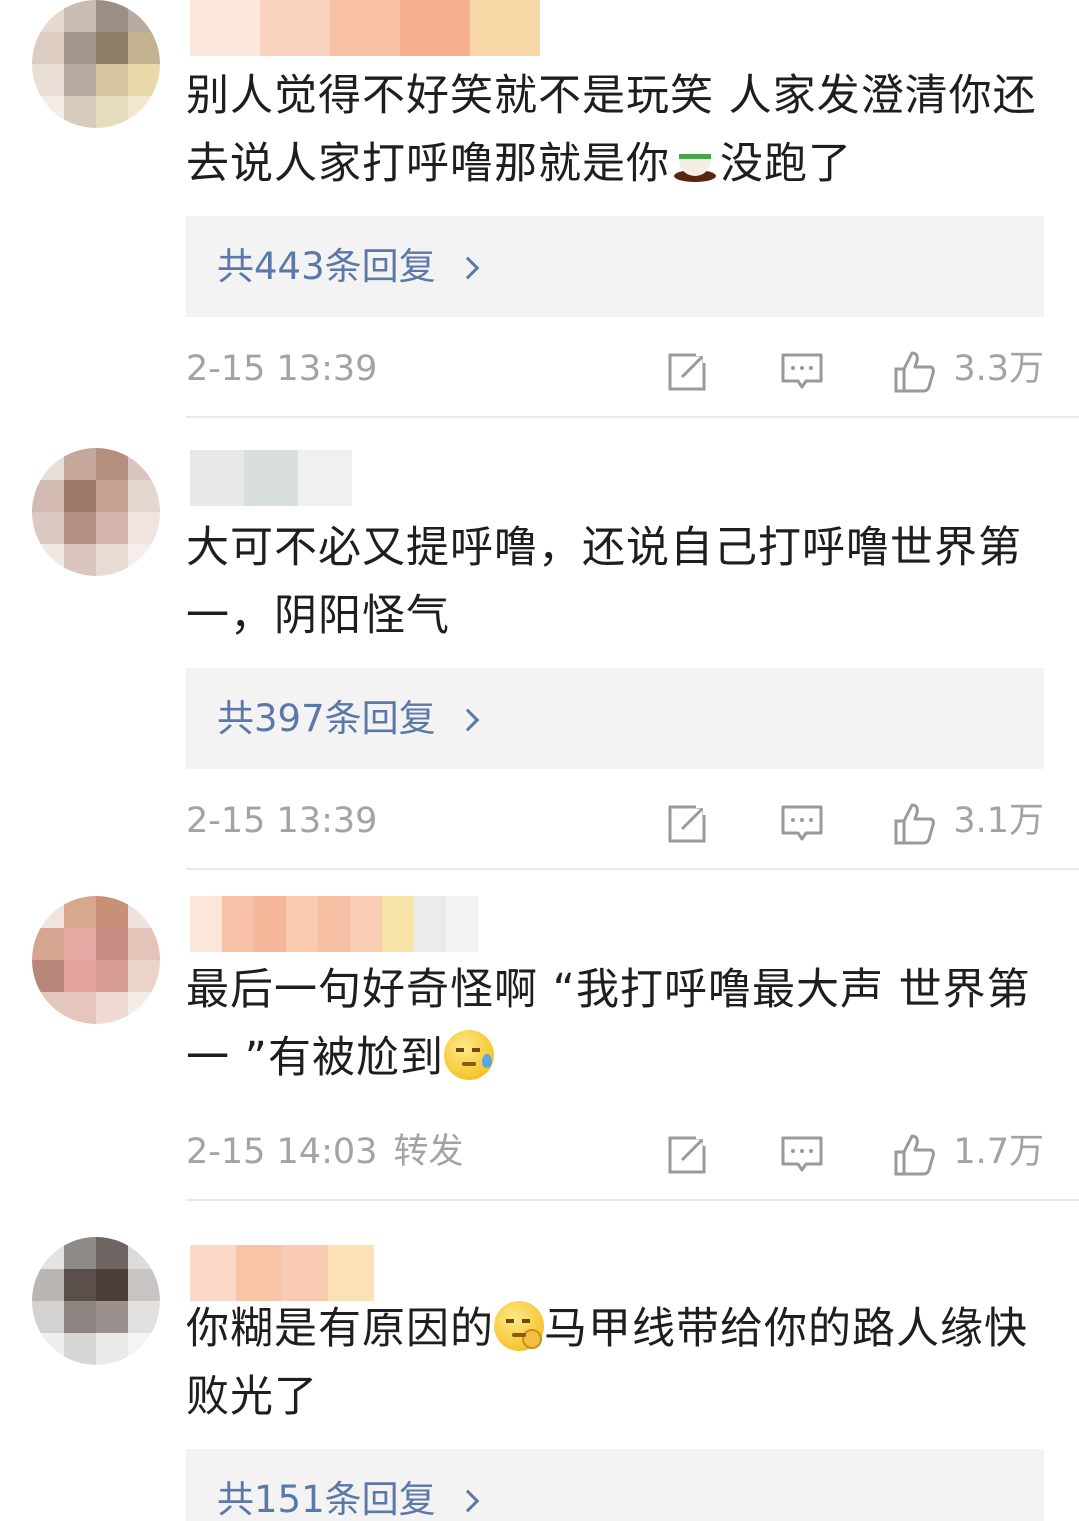  Describe the element at coordinates (348, 266) in the screenshot. I see `view-replies-link: 共443条回复` at that location.